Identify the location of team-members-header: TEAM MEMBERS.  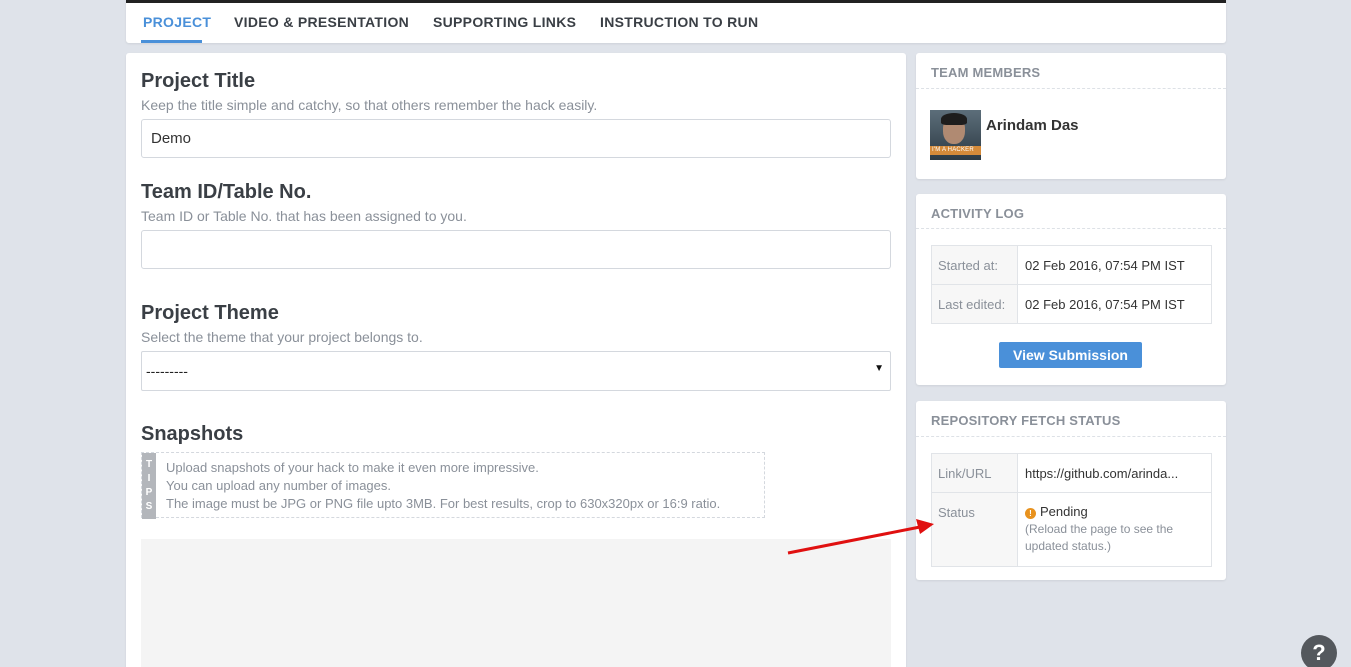
(1071, 71).